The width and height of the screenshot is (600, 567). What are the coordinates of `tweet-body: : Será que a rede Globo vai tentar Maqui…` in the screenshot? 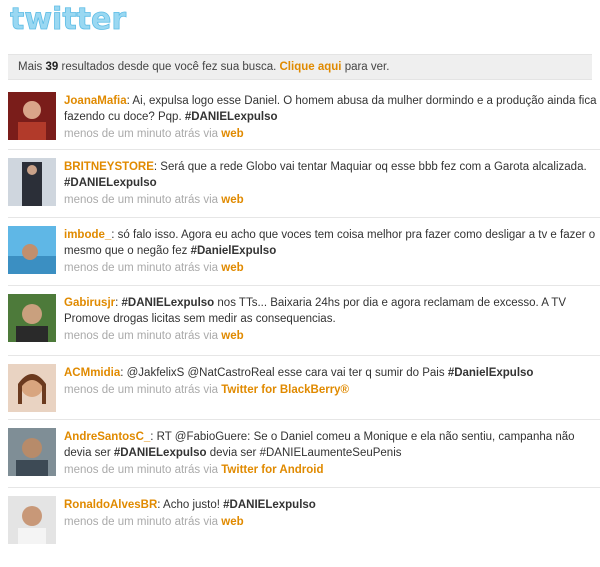 It's located at (370, 167).